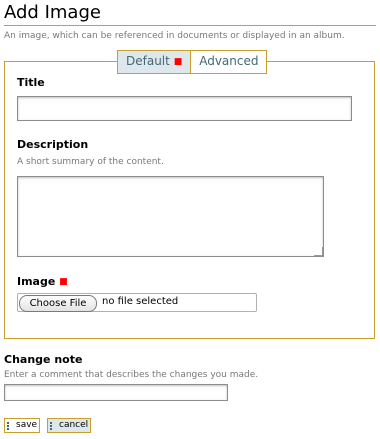  What do you see at coordinates (74, 425) in the screenshot?
I see `cancel-label: cancel` at bounding box center [74, 425].